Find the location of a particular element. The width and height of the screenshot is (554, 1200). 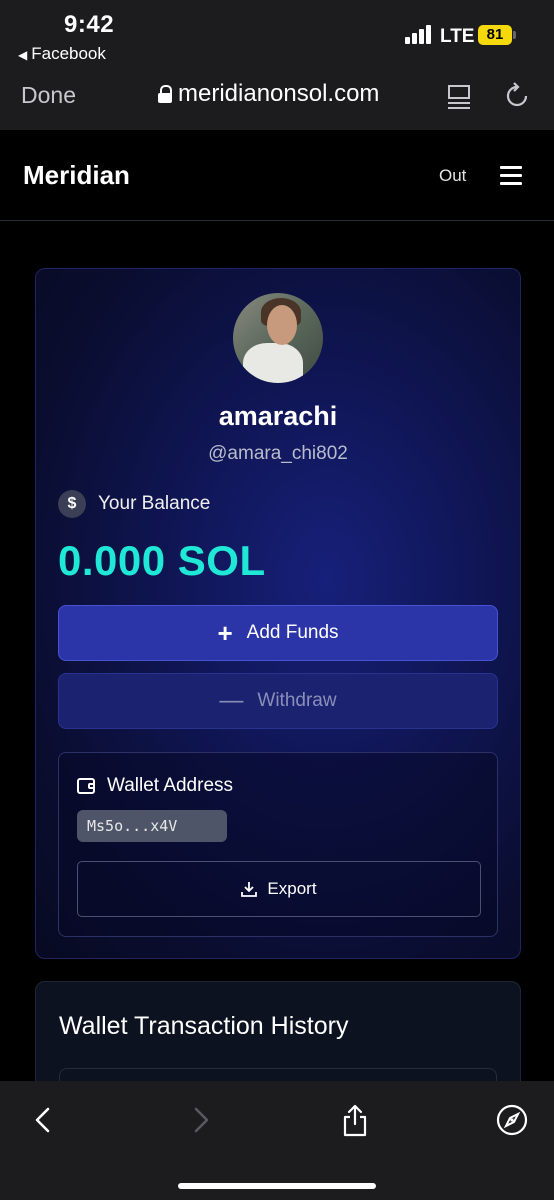

out-button: Out is located at coordinates (452, 176).